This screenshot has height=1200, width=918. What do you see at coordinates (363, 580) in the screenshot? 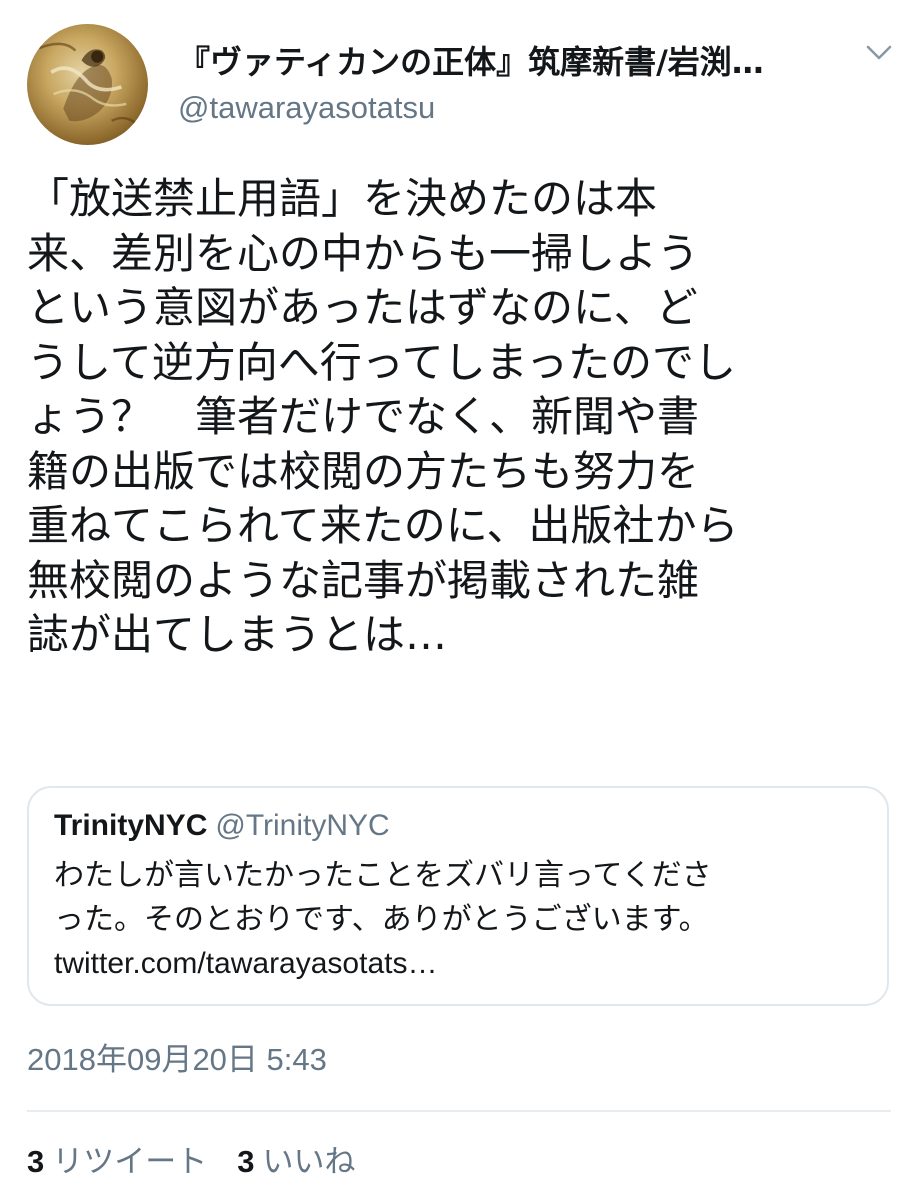
I see `tweet-text-line: 無校閲のような記事が掲載された雑` at bounding box center [363, 580].